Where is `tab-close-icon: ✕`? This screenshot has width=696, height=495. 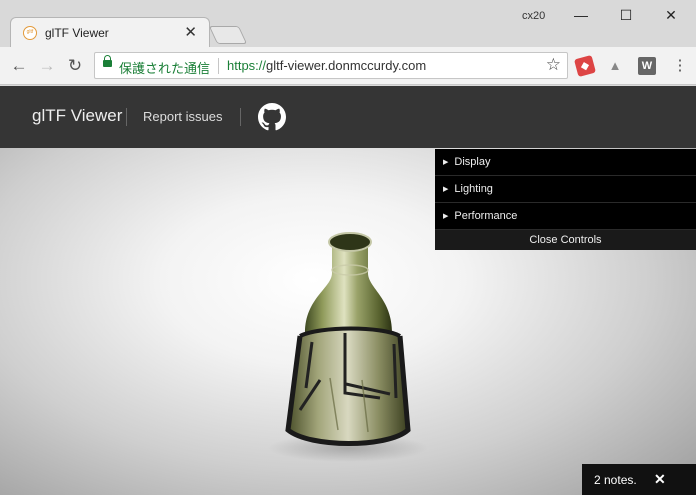
tab-close-icon: ✕ is located at coordinates (190, 32).